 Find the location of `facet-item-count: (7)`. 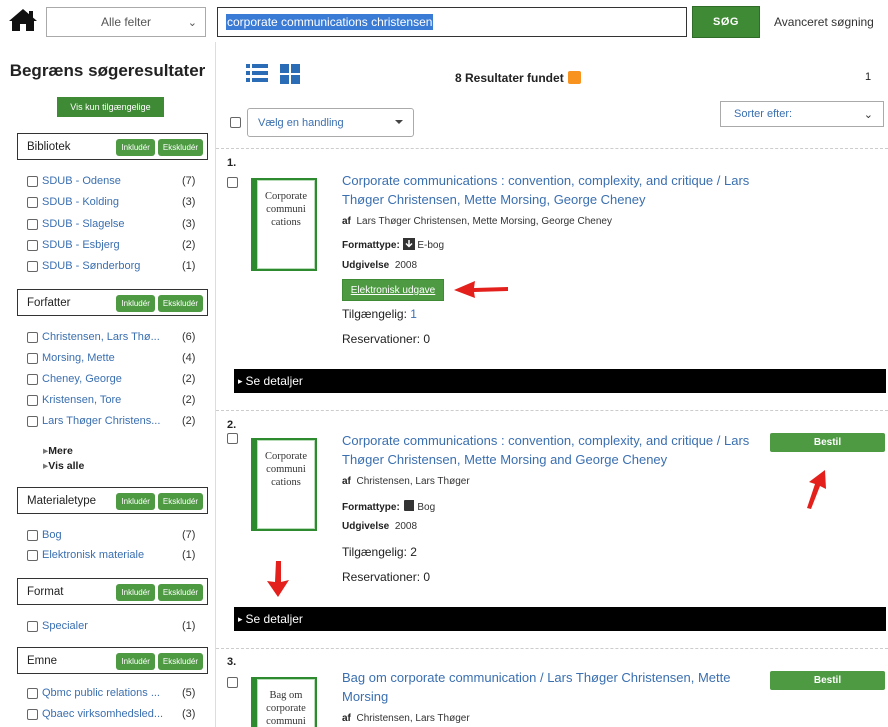

facet-item-count: (7) is located at coordinates (189, 535).